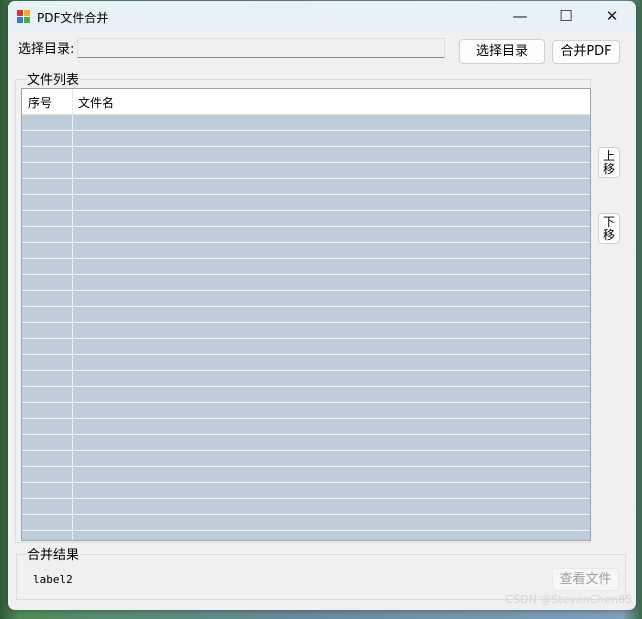 Image resolution: width=642 pixels, height=619 pixels. What do you see at coordinates (609, 228) in the screenshot?
I see `move-down-button: 下移` at bounding box center [609, 228].